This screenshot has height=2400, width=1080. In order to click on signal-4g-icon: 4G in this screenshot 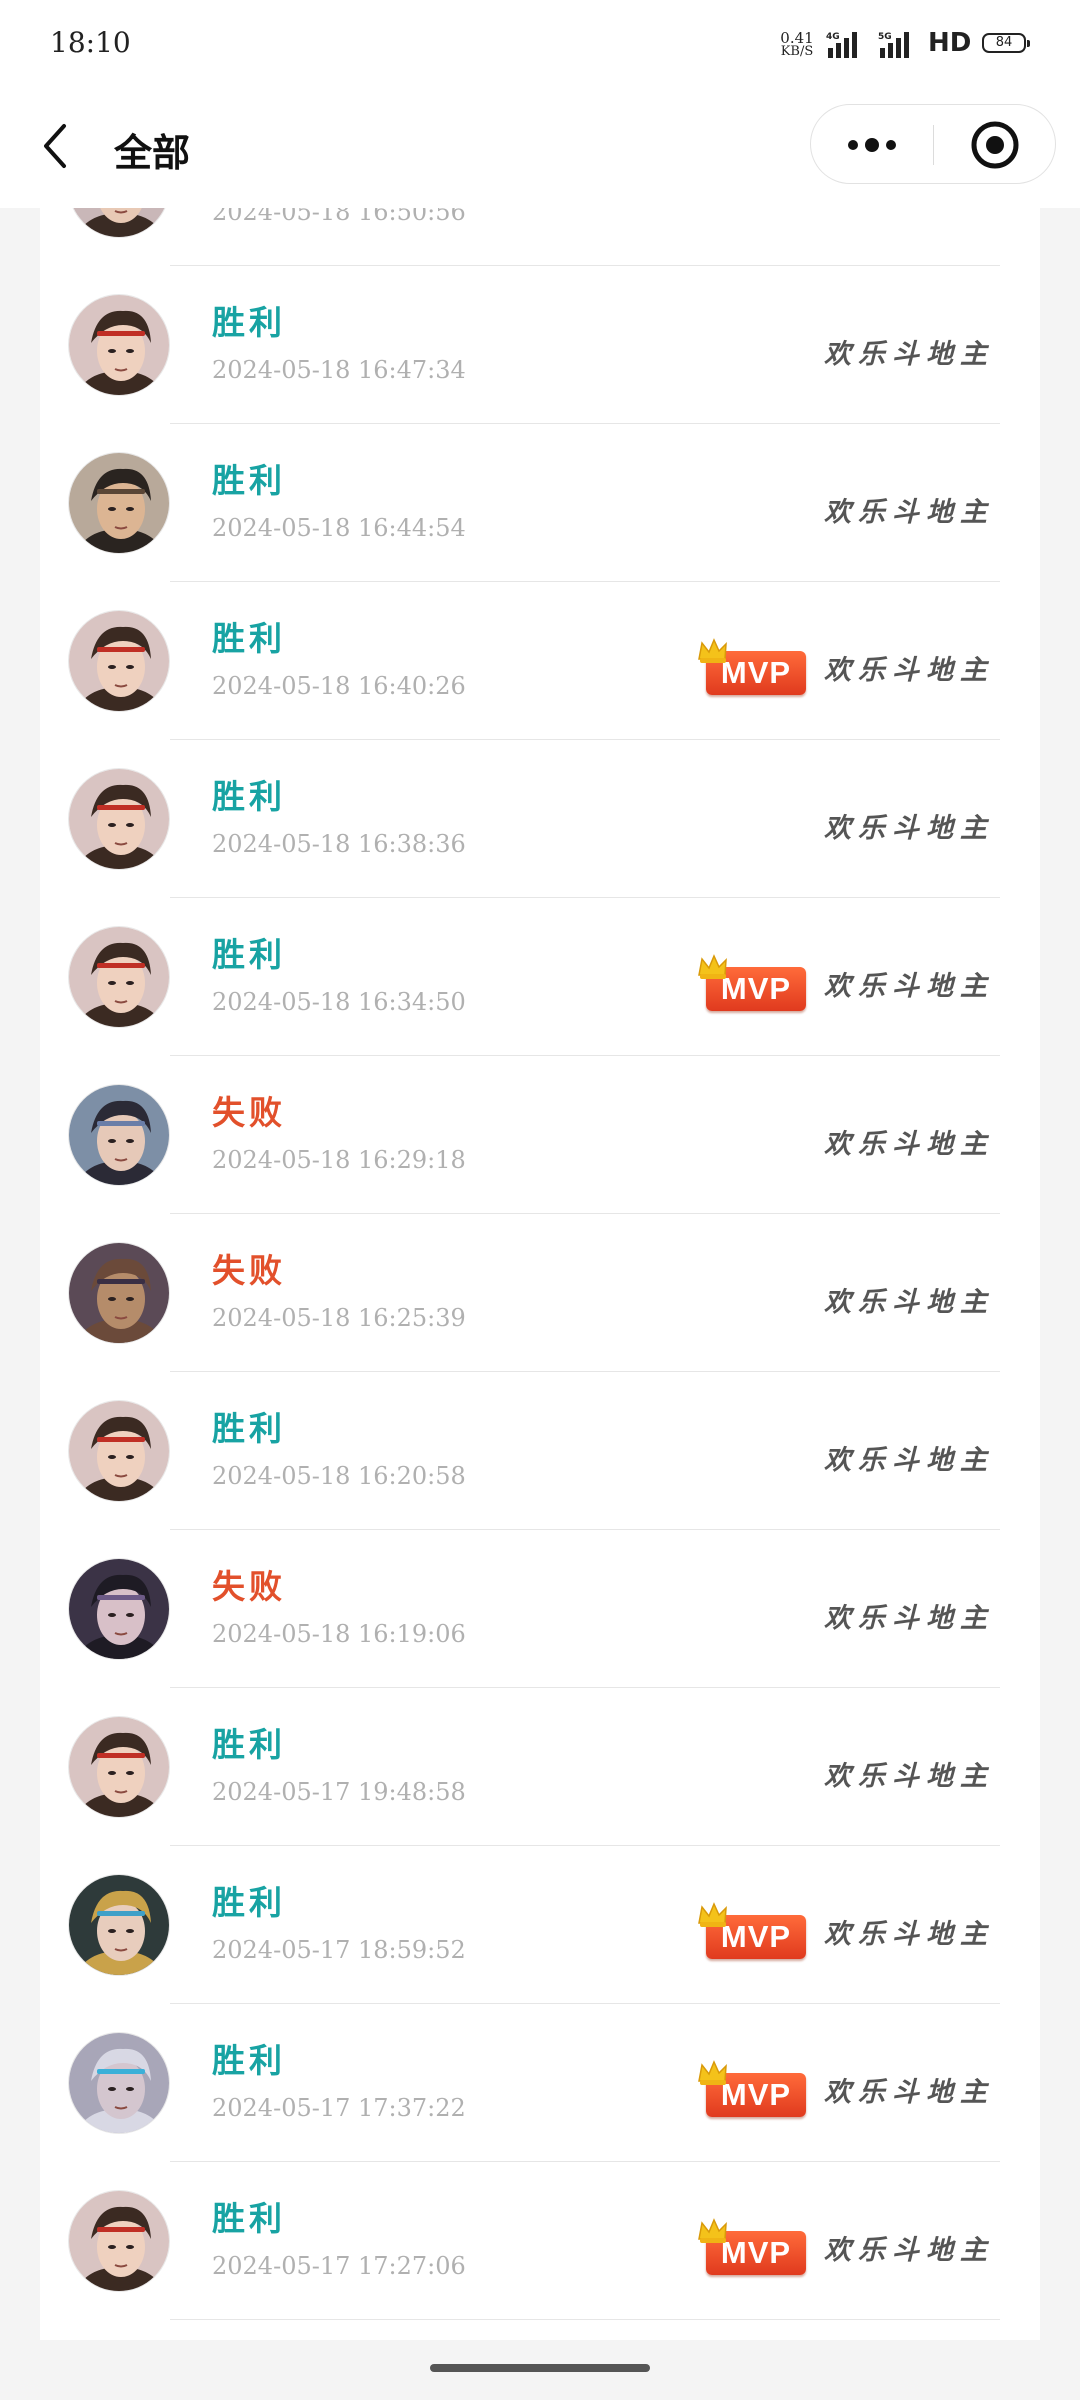, I will do `click(846, 47)`.